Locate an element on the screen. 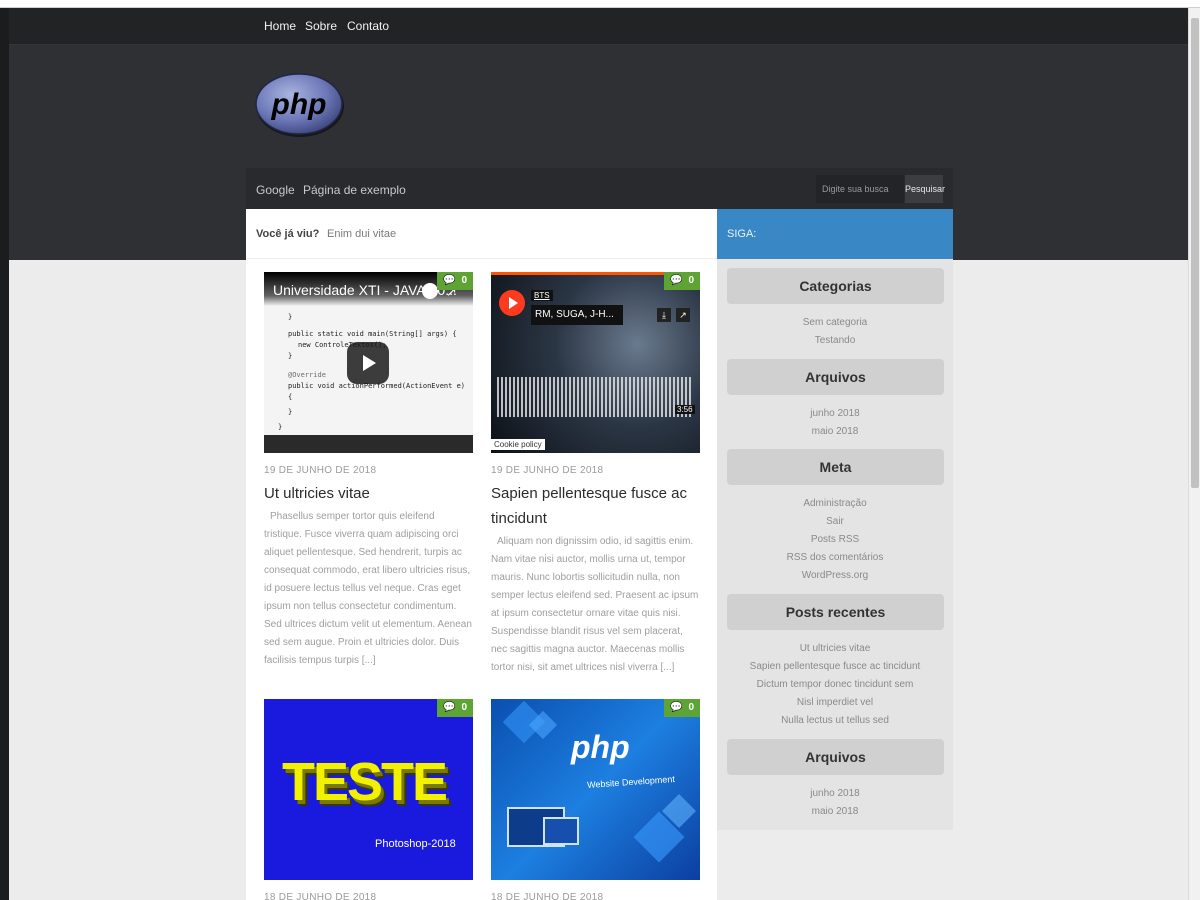 The width and height of the screenshot is (1200, 900). widget-title-posts-recentes: Posts recentes is located at coordinates (835, 612).